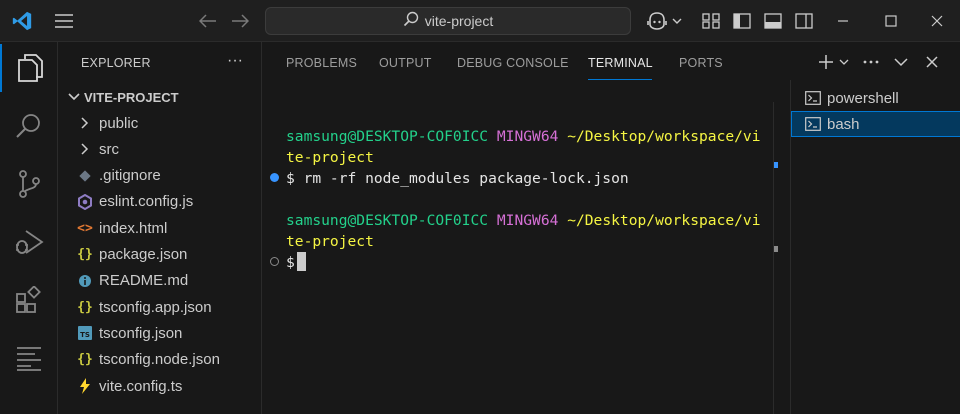 This screenshot has height=414, width=960. I want to click on explorer-icon, so click(29, 68).